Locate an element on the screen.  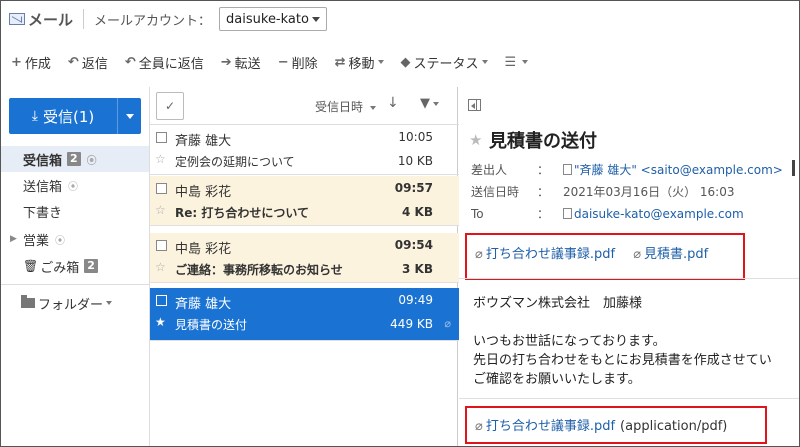
forward-button: ➔ 転送 is located at coordinates (241, 62).